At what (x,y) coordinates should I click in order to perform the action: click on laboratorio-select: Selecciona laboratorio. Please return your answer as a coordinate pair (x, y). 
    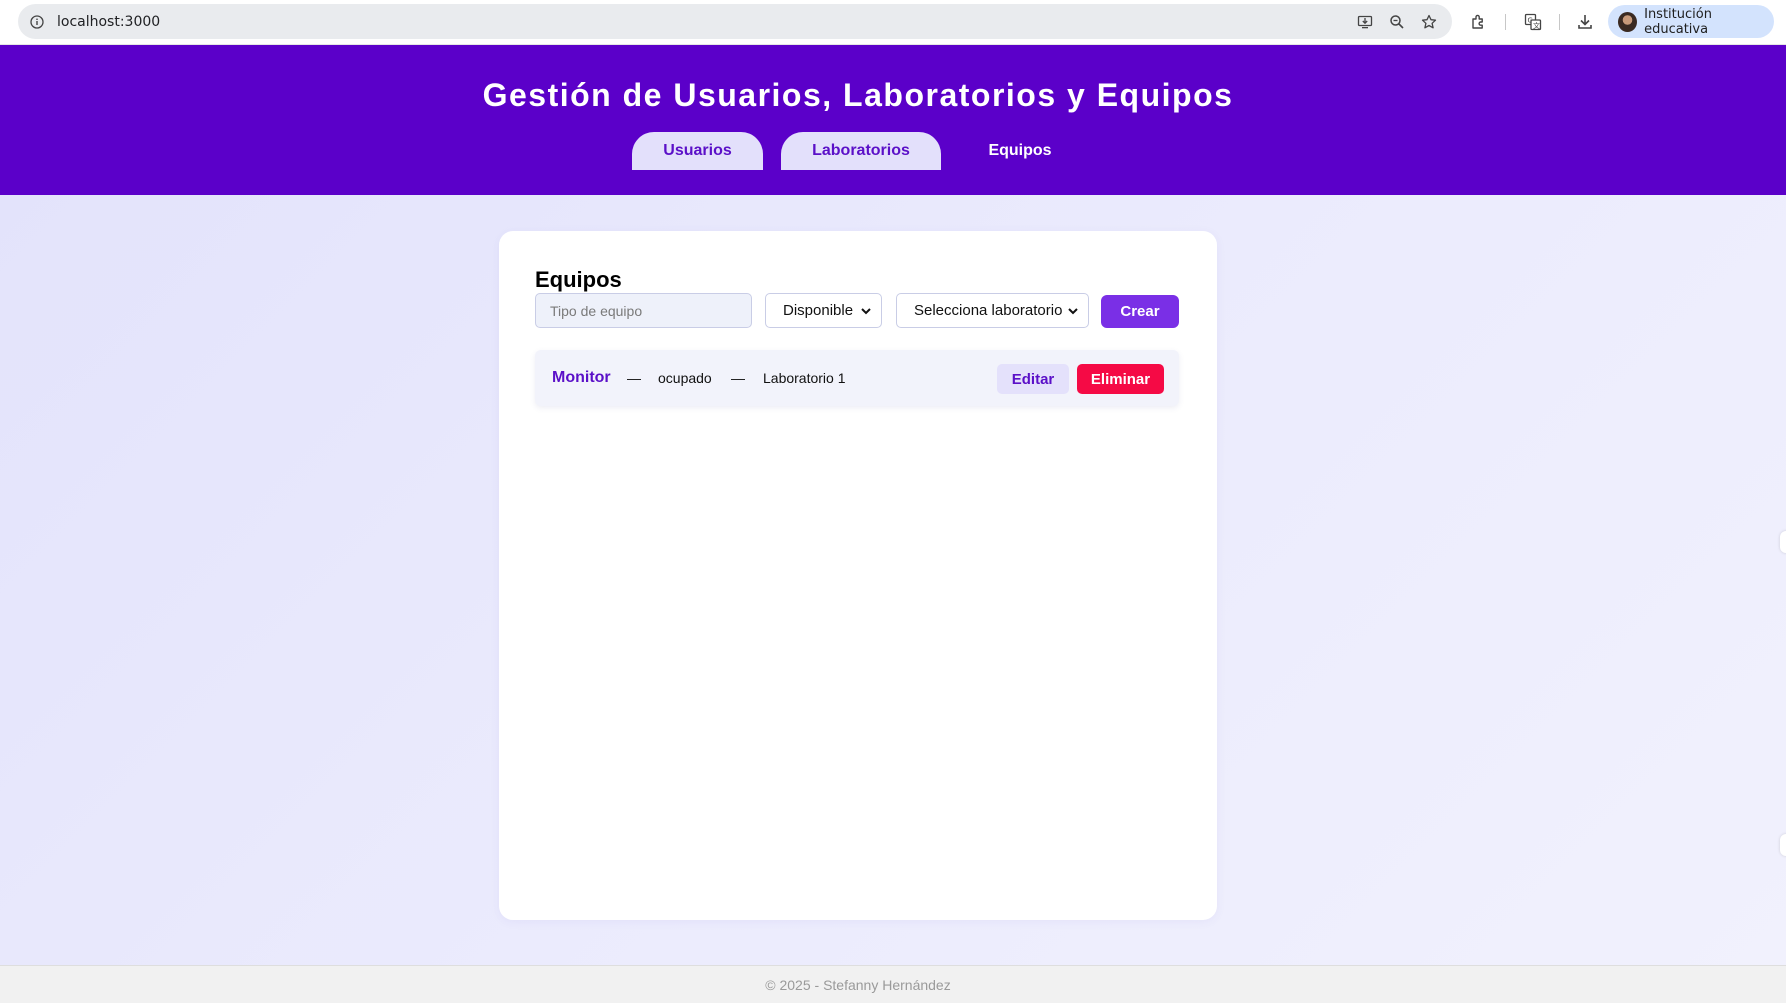
    Looking at the image, I should click on (992, 310).